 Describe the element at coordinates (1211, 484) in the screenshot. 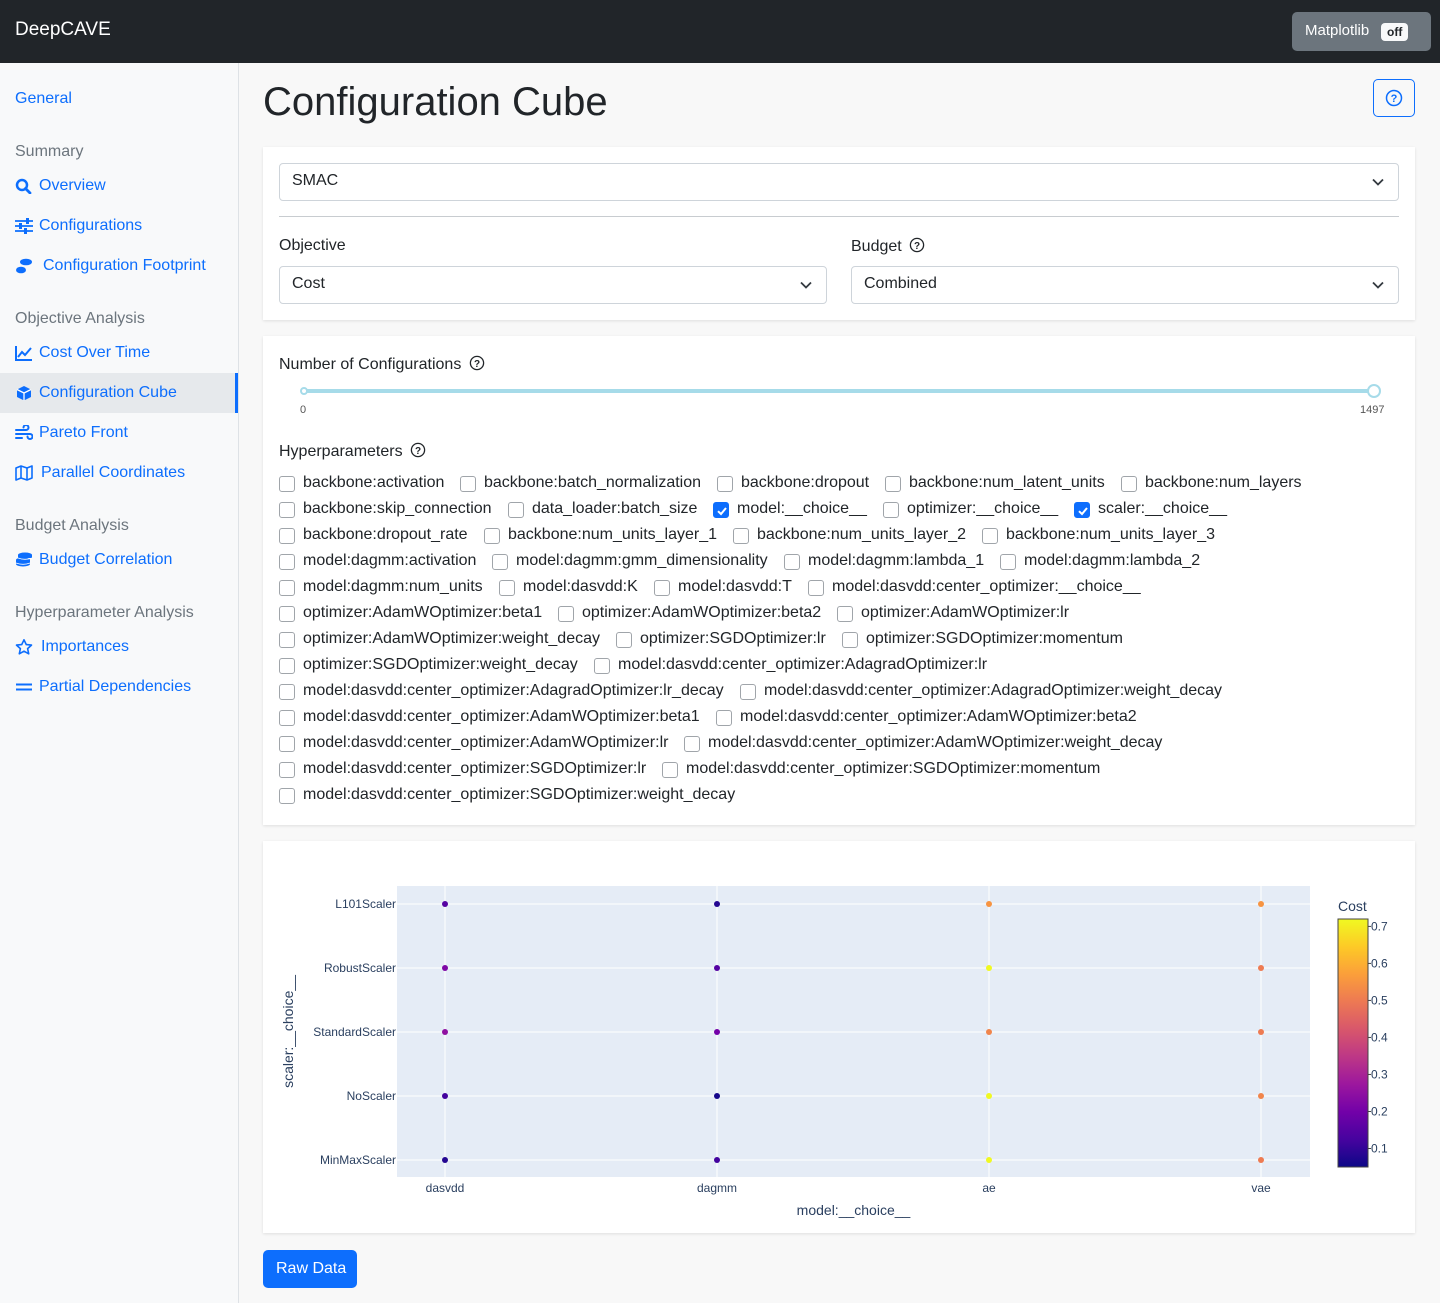

I see `hyperparameter-checkbox: backbone:num_layers` at that location.